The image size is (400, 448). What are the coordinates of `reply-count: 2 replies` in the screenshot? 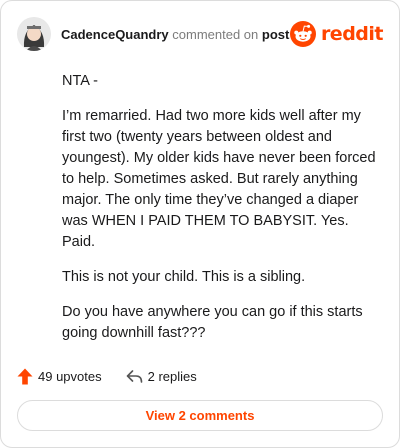 It's located at (172, 376).